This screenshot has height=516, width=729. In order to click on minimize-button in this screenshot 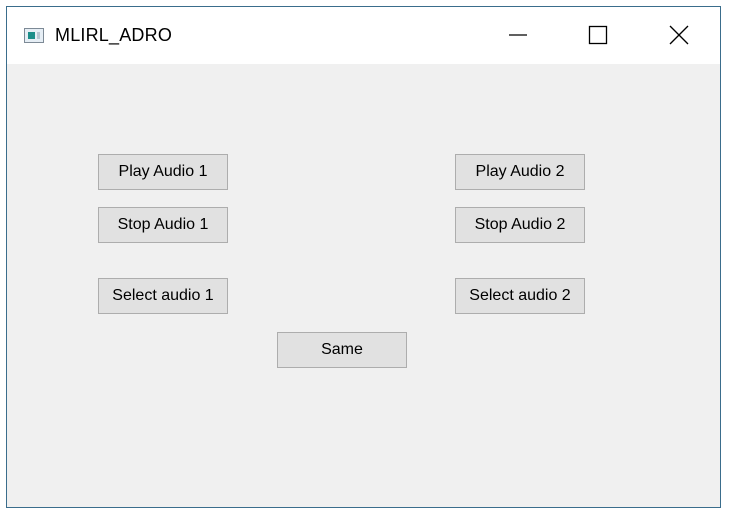, I will do `click(518, 35)`.